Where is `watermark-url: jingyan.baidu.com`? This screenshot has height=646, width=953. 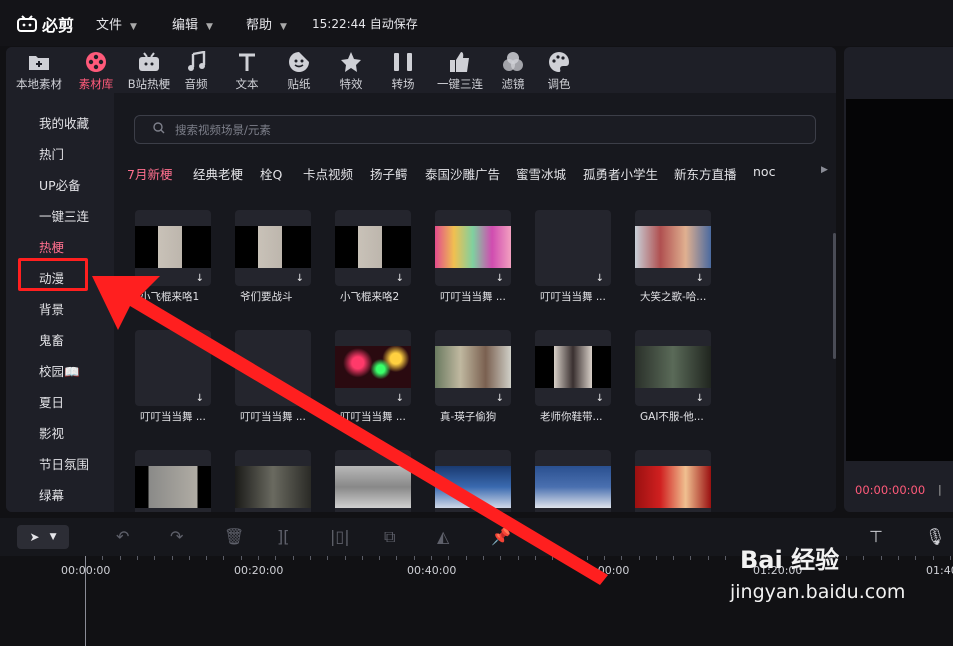 watermark-url: jingyan.baidu.com is located at coordinates (818, 592).